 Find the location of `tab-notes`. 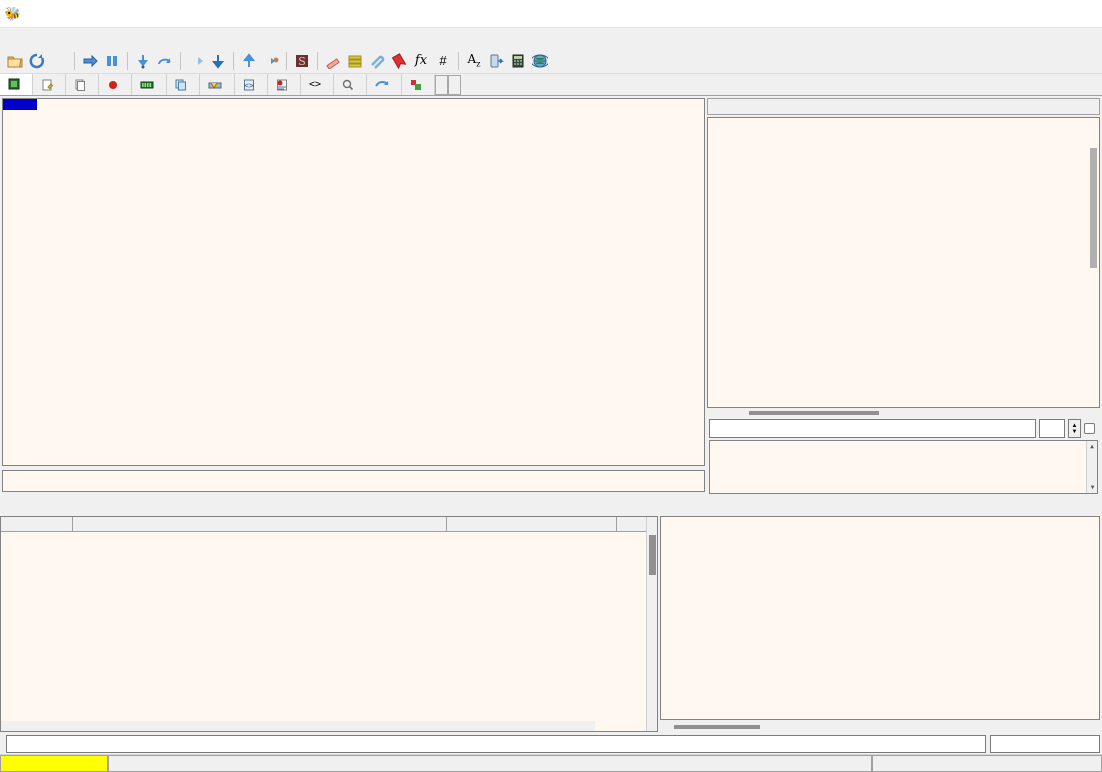

tab-notes is located at coordinates (82, 84).